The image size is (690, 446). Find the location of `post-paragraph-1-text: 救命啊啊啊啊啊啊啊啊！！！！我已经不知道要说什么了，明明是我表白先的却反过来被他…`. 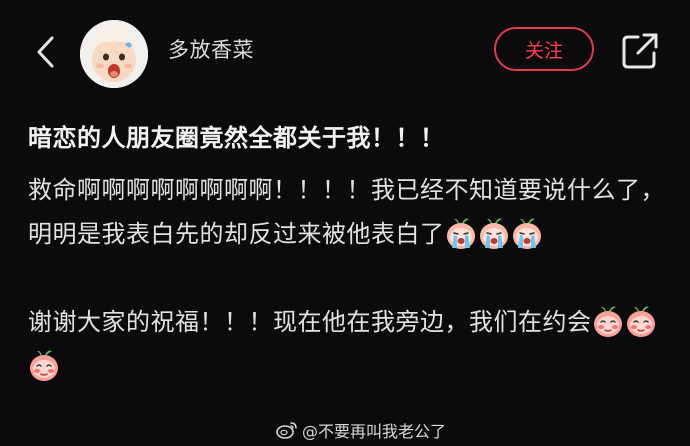

post-paragraph-1-text: 救命啊啊啊啊啊啊啊啊！！！！我已经不知道要说什么了，明明是我表白先的却反过来被他… is located at coordinates (346, 212).